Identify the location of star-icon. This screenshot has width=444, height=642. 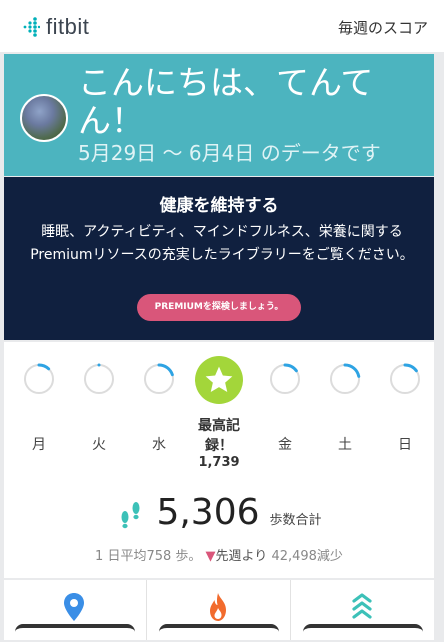
(219, 379).